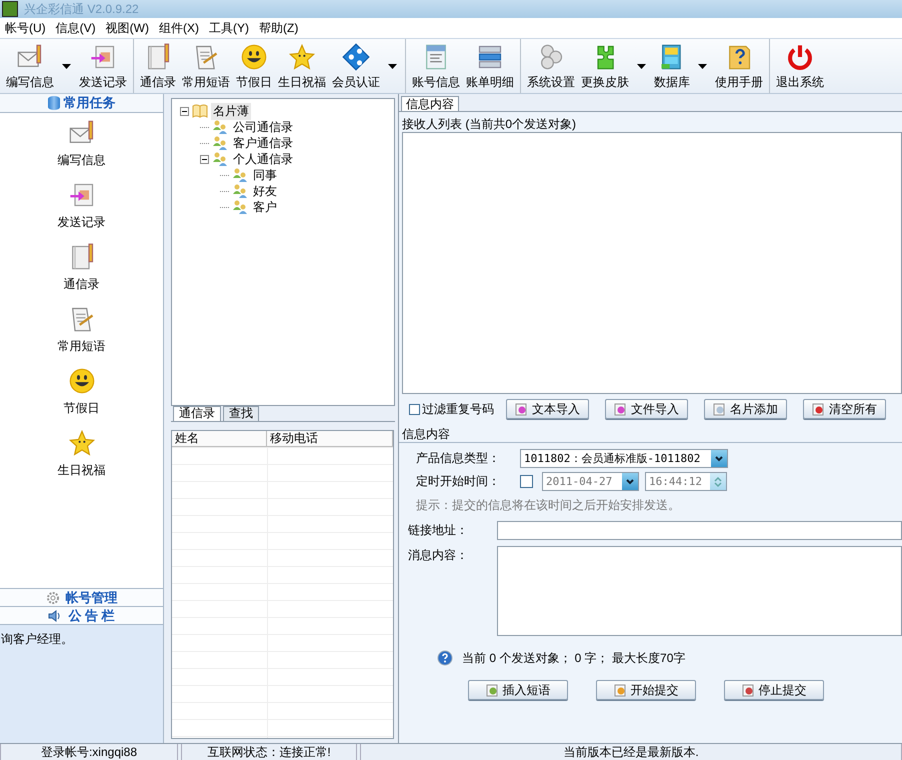 This screenshot has height=760, width=902. I want to click on field-label: 定时开始时间：, so click(458, 481).